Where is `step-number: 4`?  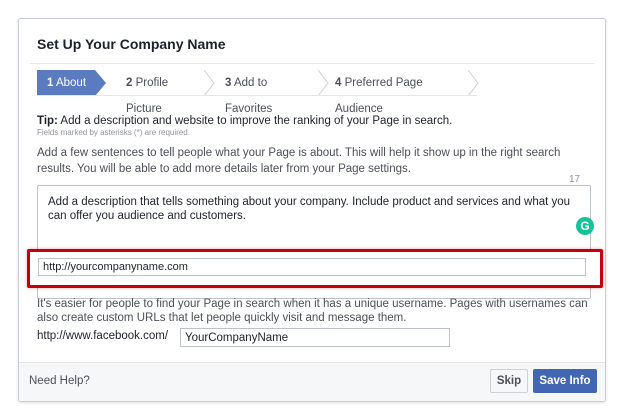 step-number: 4 is located at coordinates (338, 83).